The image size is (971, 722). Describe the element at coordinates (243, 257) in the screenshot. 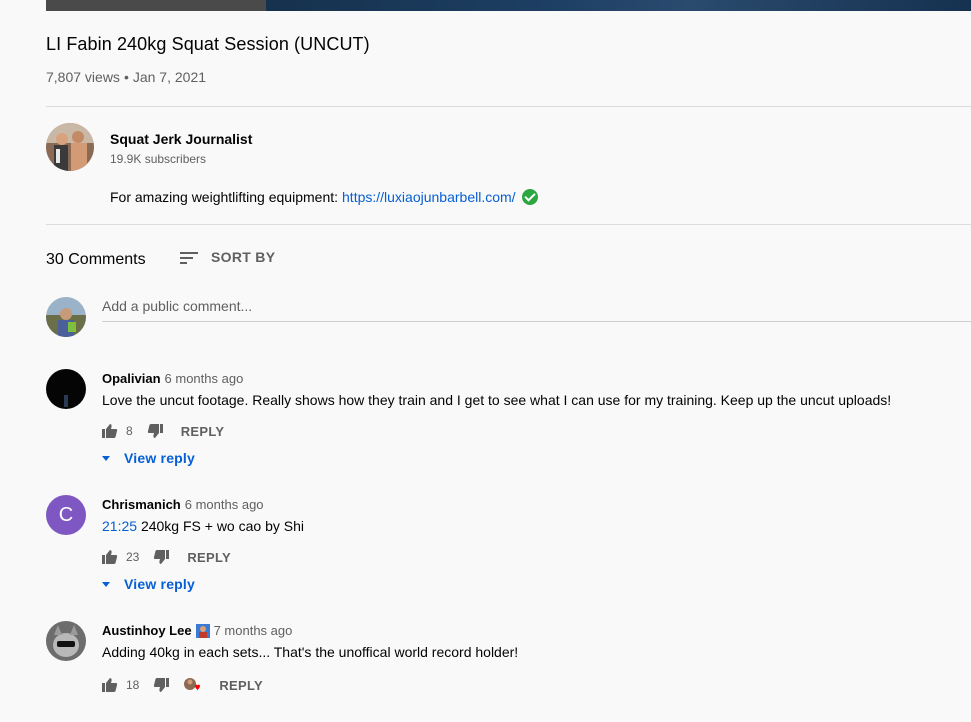

I see `sort-label: SORT BY` at that location.